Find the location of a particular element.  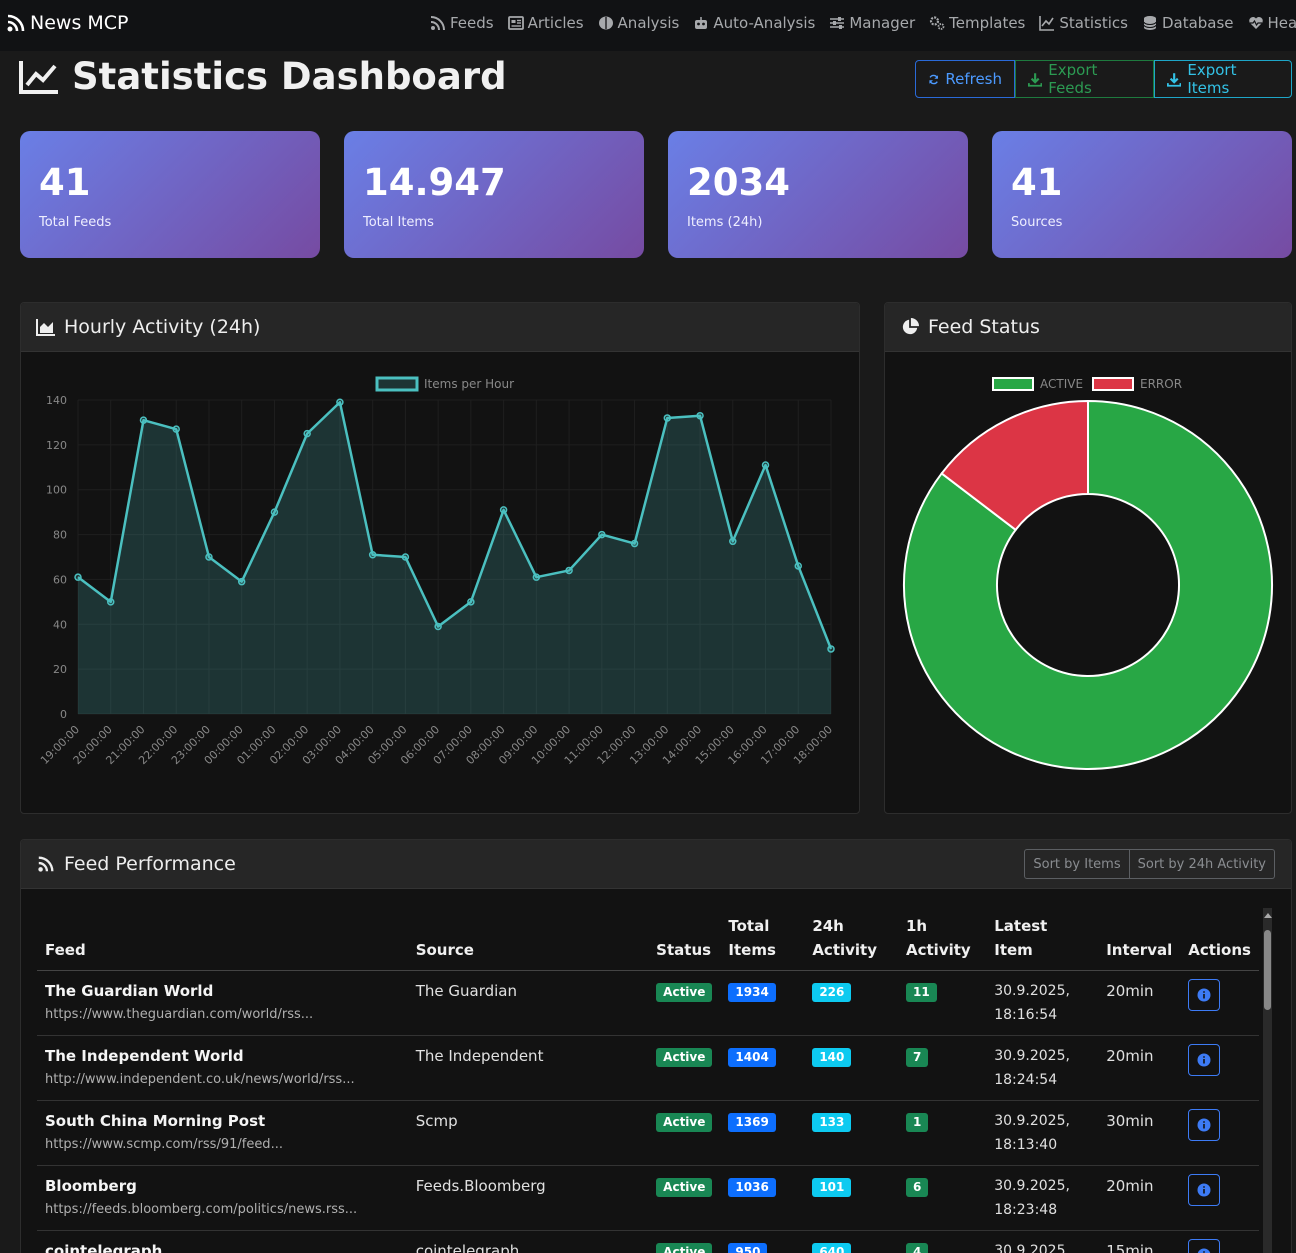

col-source: Source is located at coordinates (528, 938).